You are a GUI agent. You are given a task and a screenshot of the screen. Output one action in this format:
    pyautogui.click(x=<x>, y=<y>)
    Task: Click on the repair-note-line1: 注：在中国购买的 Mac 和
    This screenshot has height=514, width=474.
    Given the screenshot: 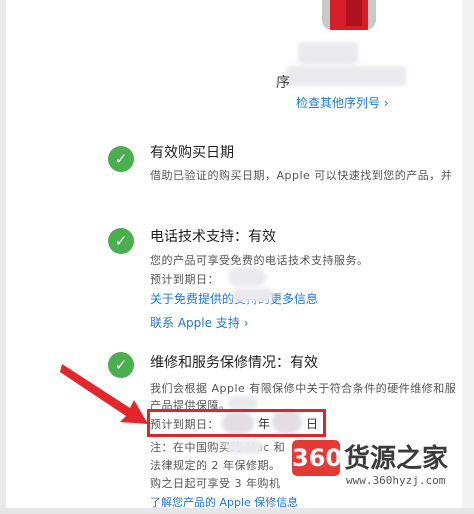 What is the action you would take?
    pyautogui.click(x=218, y=447)
    